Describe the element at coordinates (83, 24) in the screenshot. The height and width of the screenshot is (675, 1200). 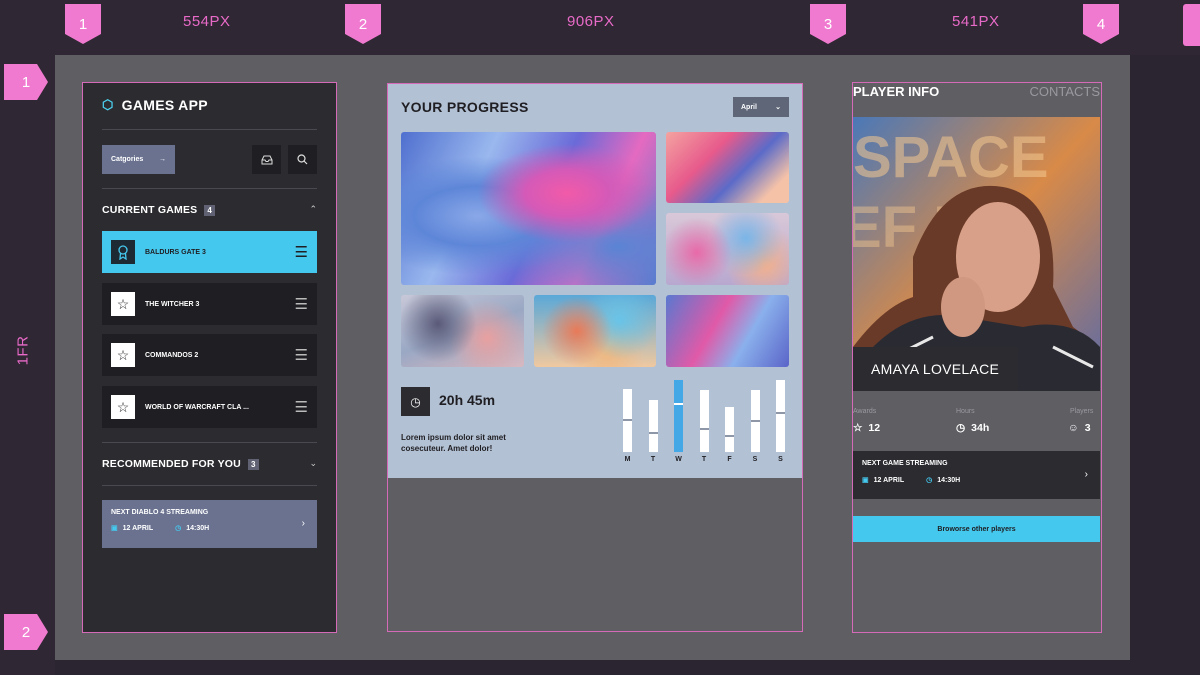
I see `column-marker-1: 1` at that location.